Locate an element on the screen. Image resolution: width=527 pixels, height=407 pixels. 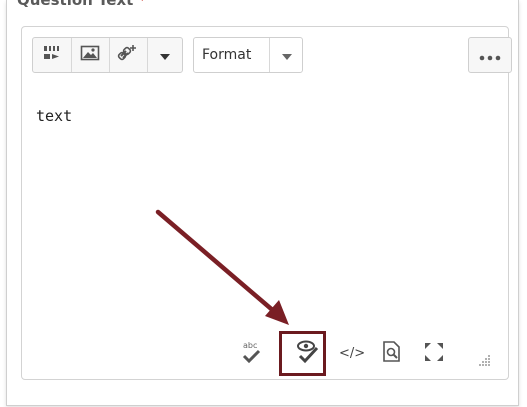
insert-image-button is located at coordinates (90, 55).